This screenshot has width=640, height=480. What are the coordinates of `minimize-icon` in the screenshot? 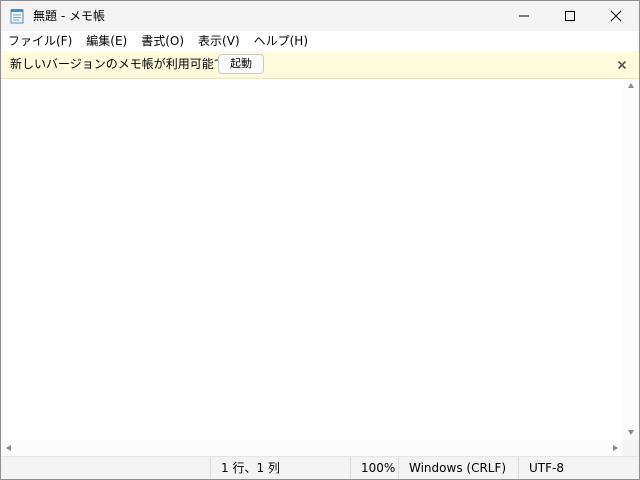 It's located at (524, 16).